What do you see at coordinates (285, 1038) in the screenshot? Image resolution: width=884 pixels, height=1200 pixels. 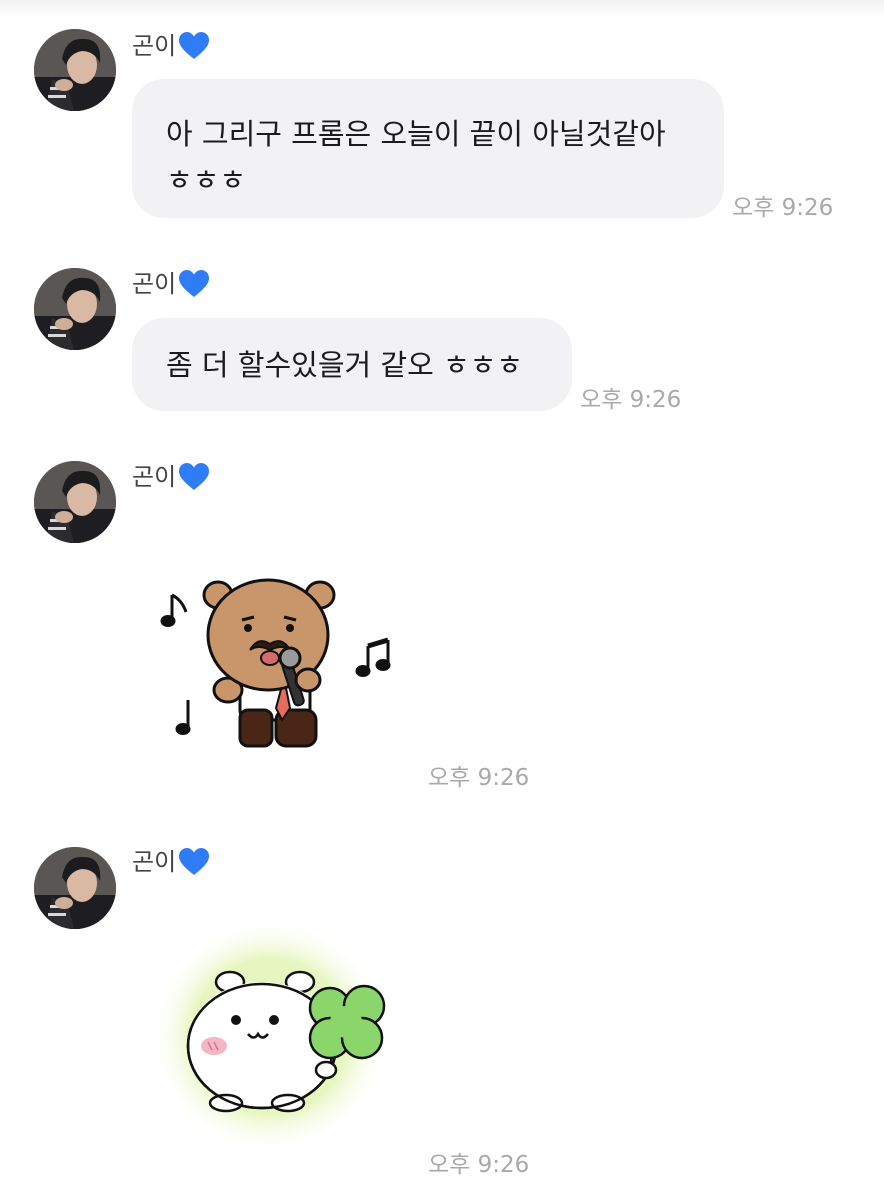 I see `clover-hamster-sticker` at bounding box center [285, 1038].